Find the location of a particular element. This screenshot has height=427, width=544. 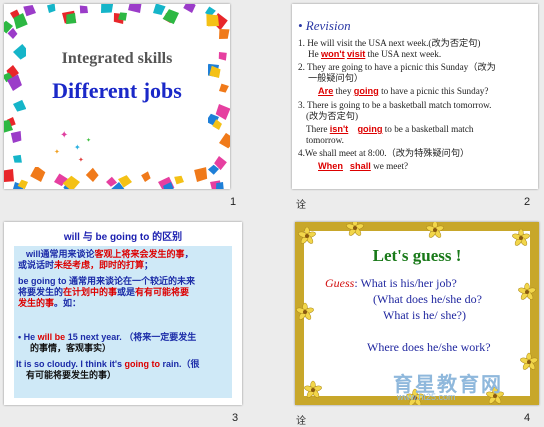

slide-3-heading: will 与 be going to 的区别 is located at coordinates (123, 237).